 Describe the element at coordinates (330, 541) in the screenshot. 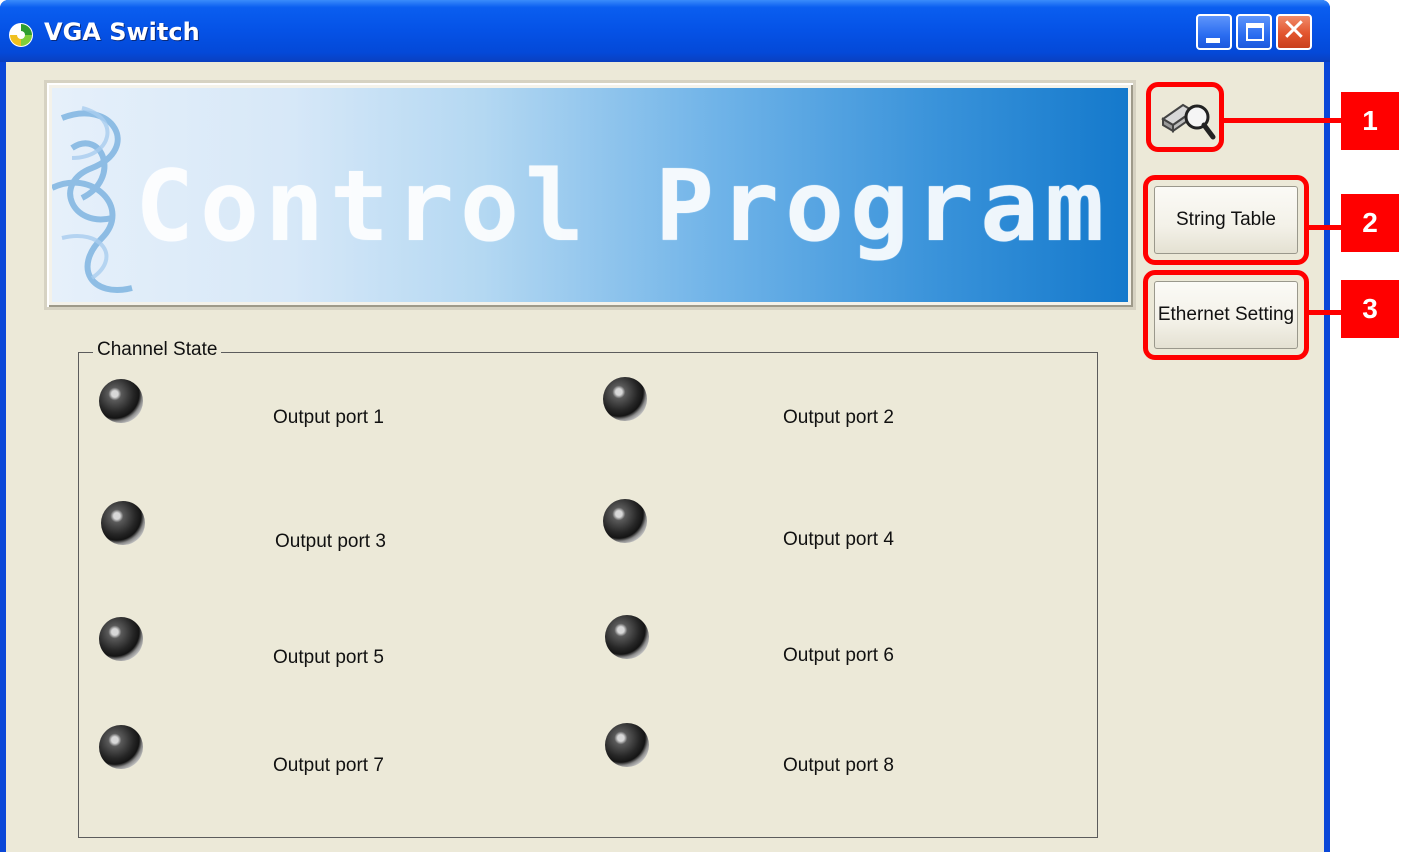

I see `port-3-label: Output port 3` at that location.